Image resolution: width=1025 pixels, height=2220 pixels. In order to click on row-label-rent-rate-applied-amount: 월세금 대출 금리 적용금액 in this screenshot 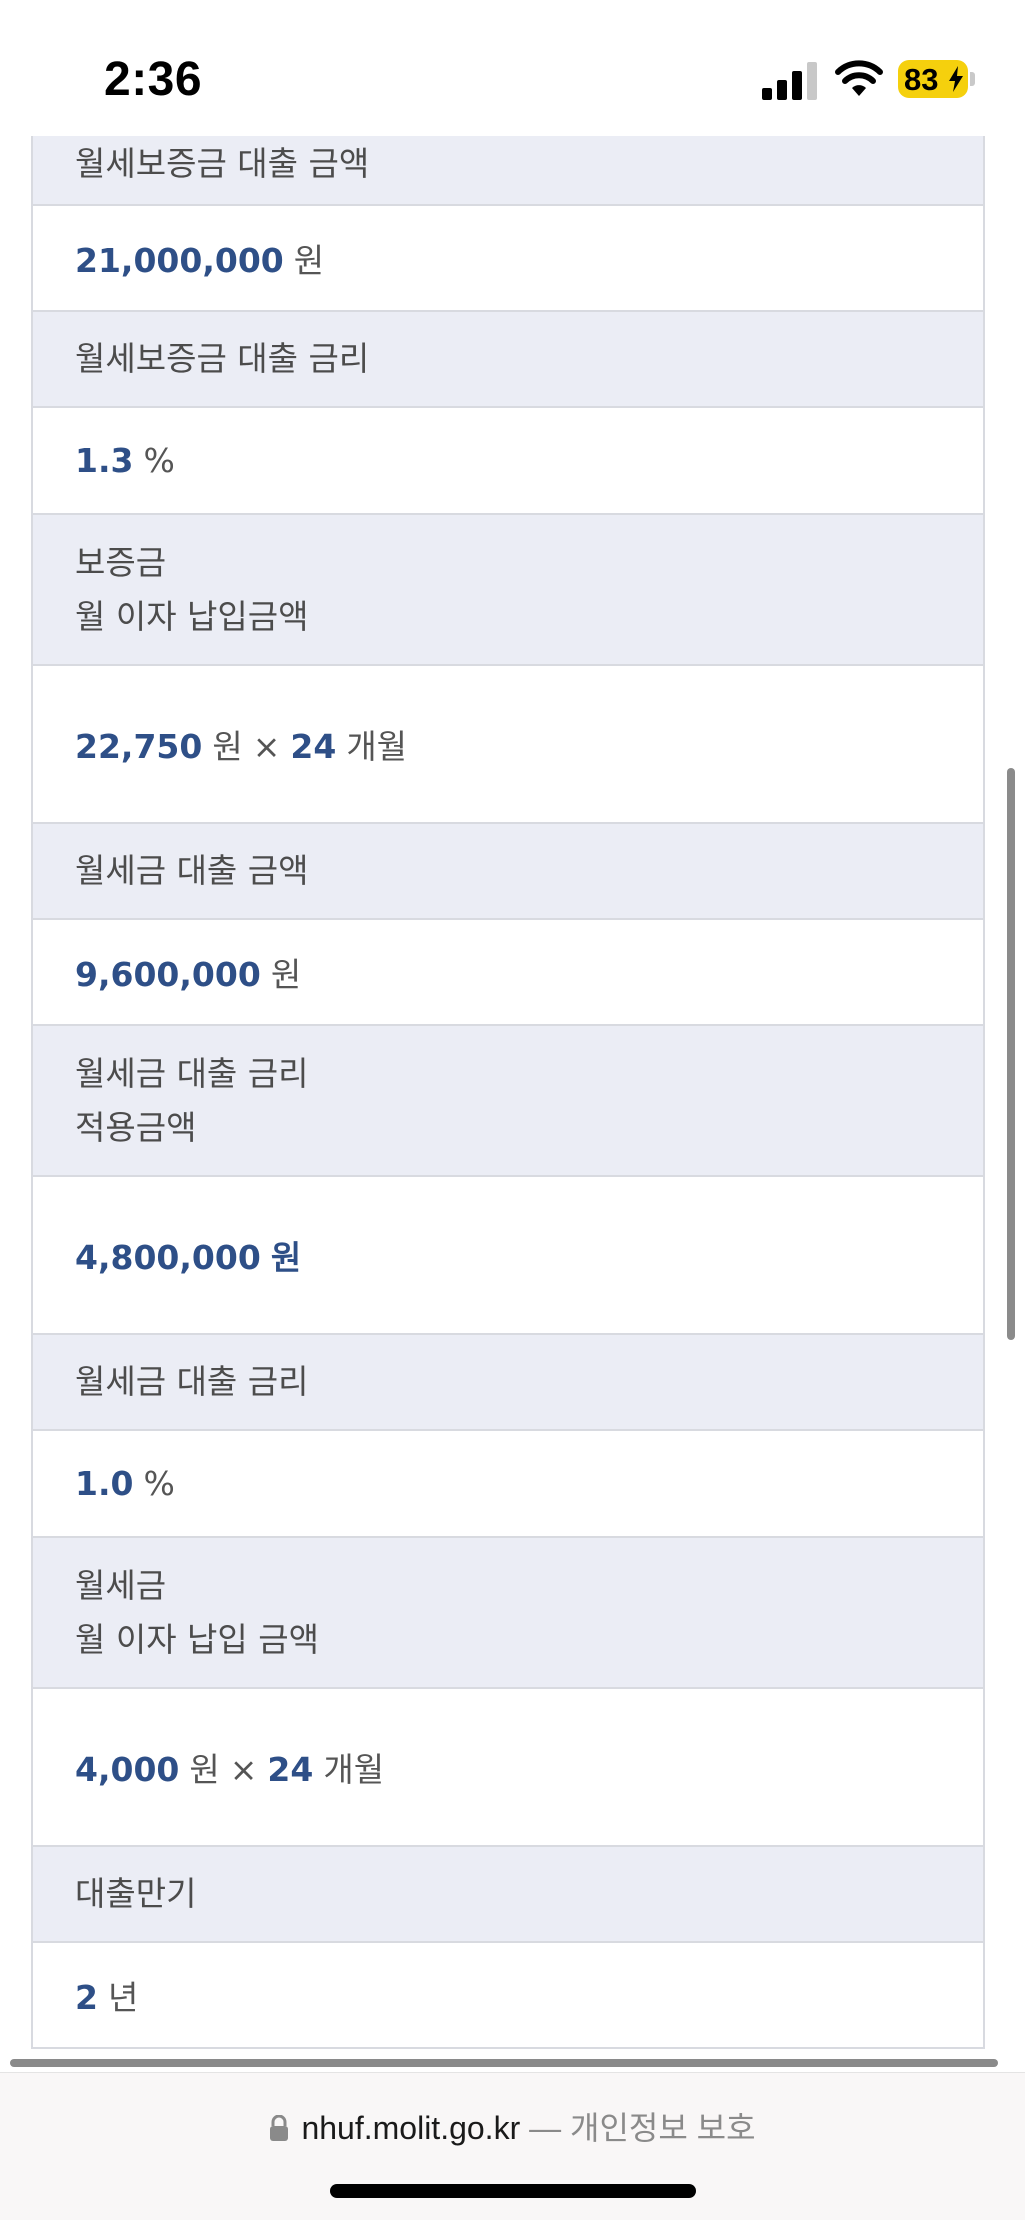, I will do `click(508, 1101)`.